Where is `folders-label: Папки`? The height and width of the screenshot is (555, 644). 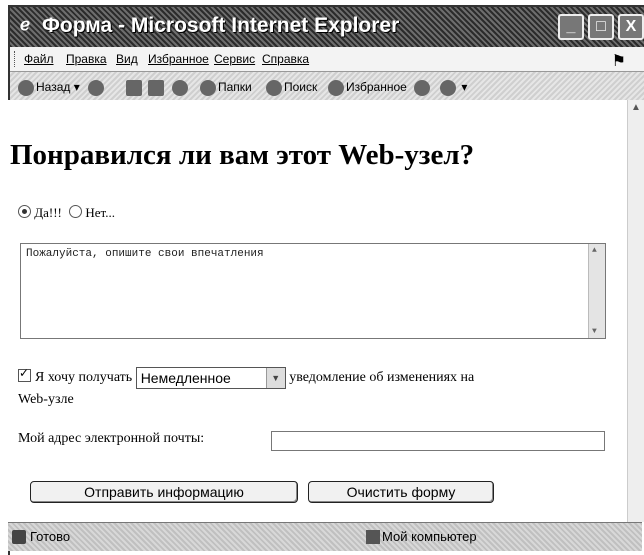
folders-label: Папки is located at coordinates (235, 87).